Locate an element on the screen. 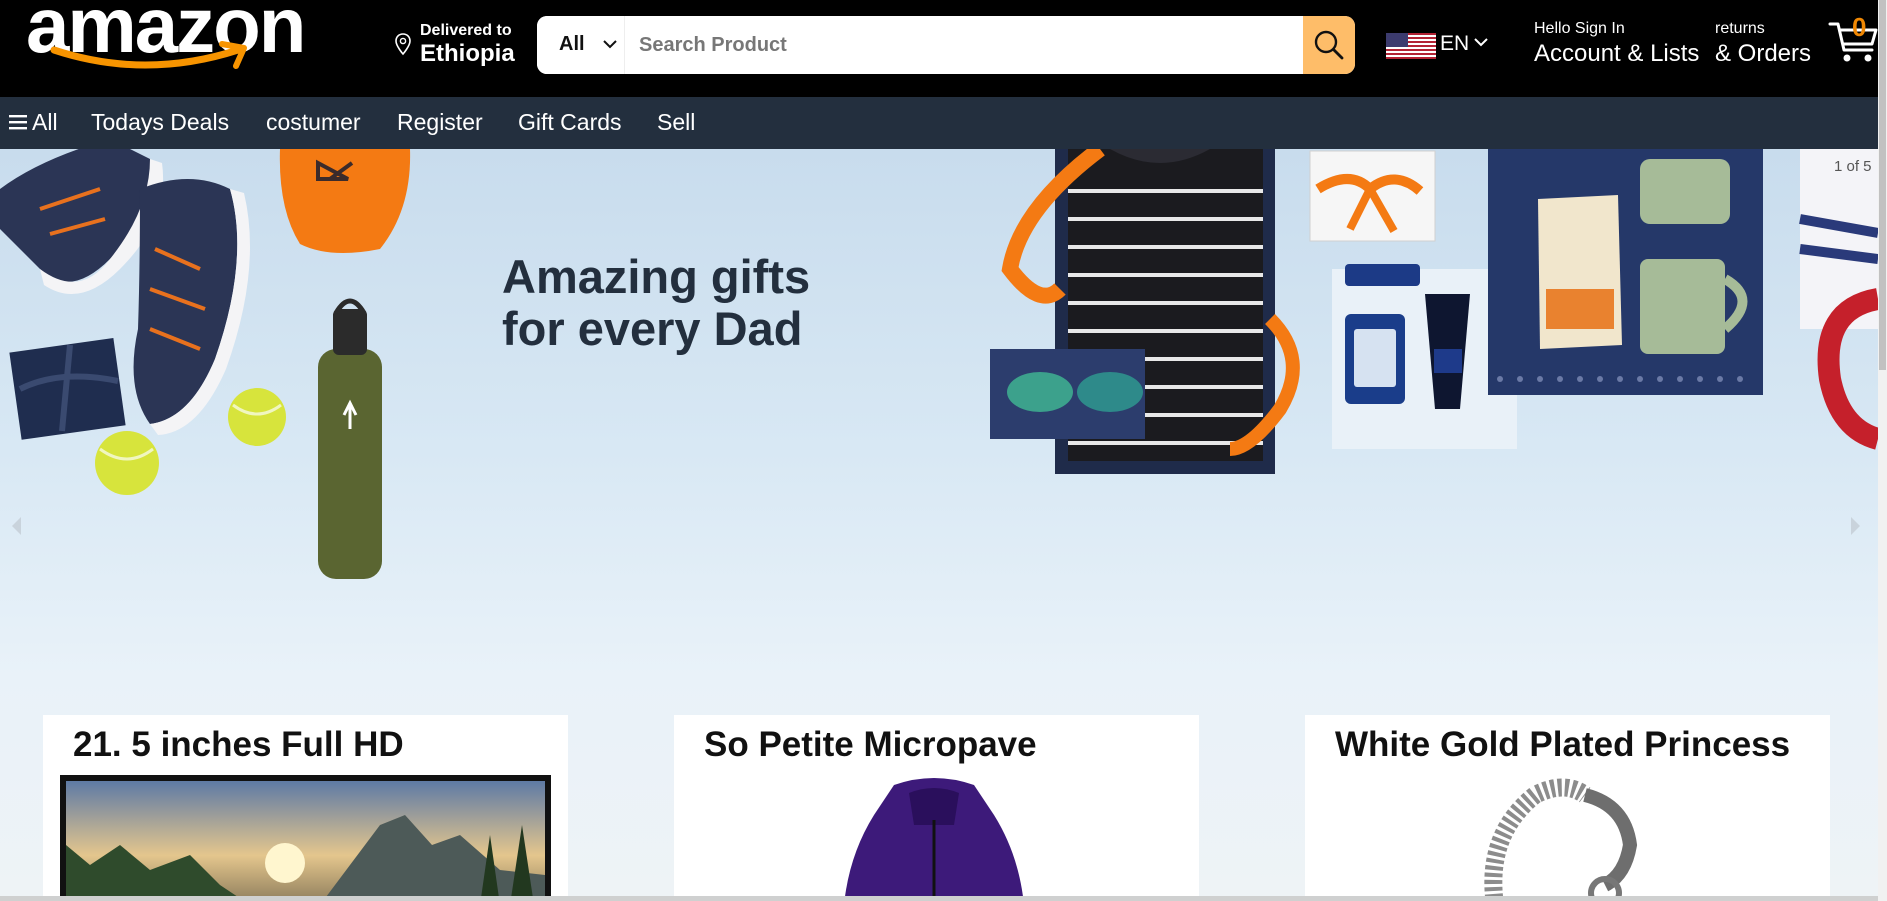 Image resolution: width=1887 pixels, height=901 pixels. product-card: So Petite Micropave is located at coordinates (936, 808).